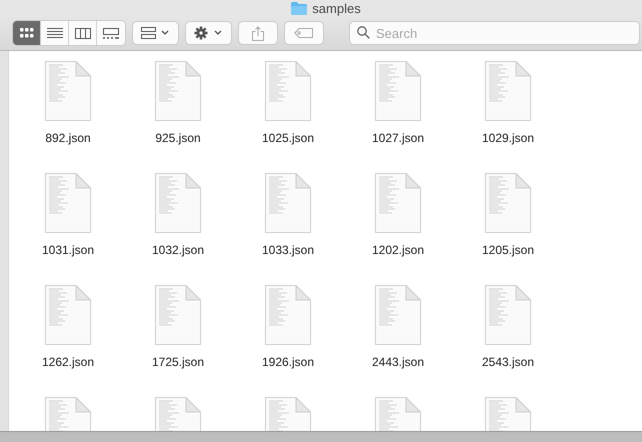 Image resolution: width=642 pixels, height=442 pixels. What do you see at coordinates (398, 250) in the screenshot?
I see `file-name: 1202.json` at bounding box center [398, 250].